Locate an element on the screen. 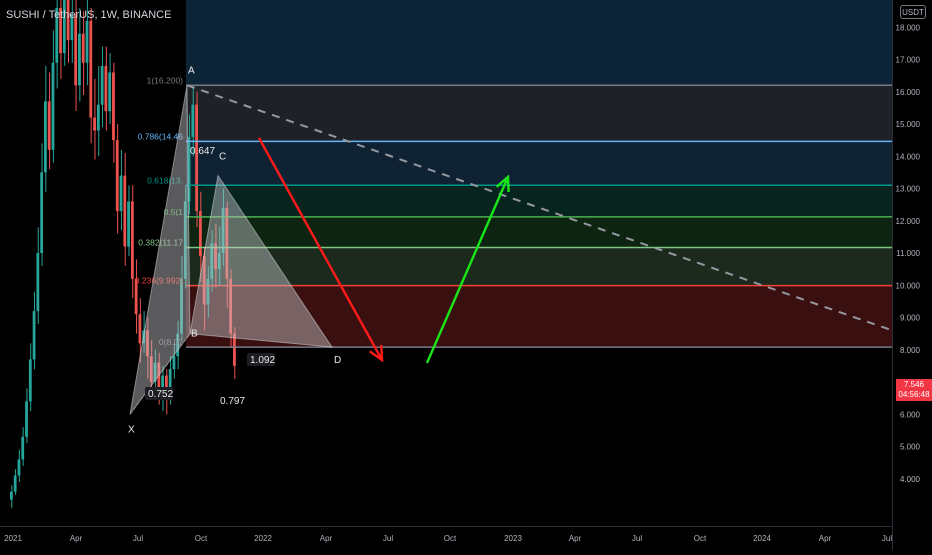 The height and width of the screenshot is (555, 932). ratio-label-0.797: 0.797 is located at coordinates (232, 401).